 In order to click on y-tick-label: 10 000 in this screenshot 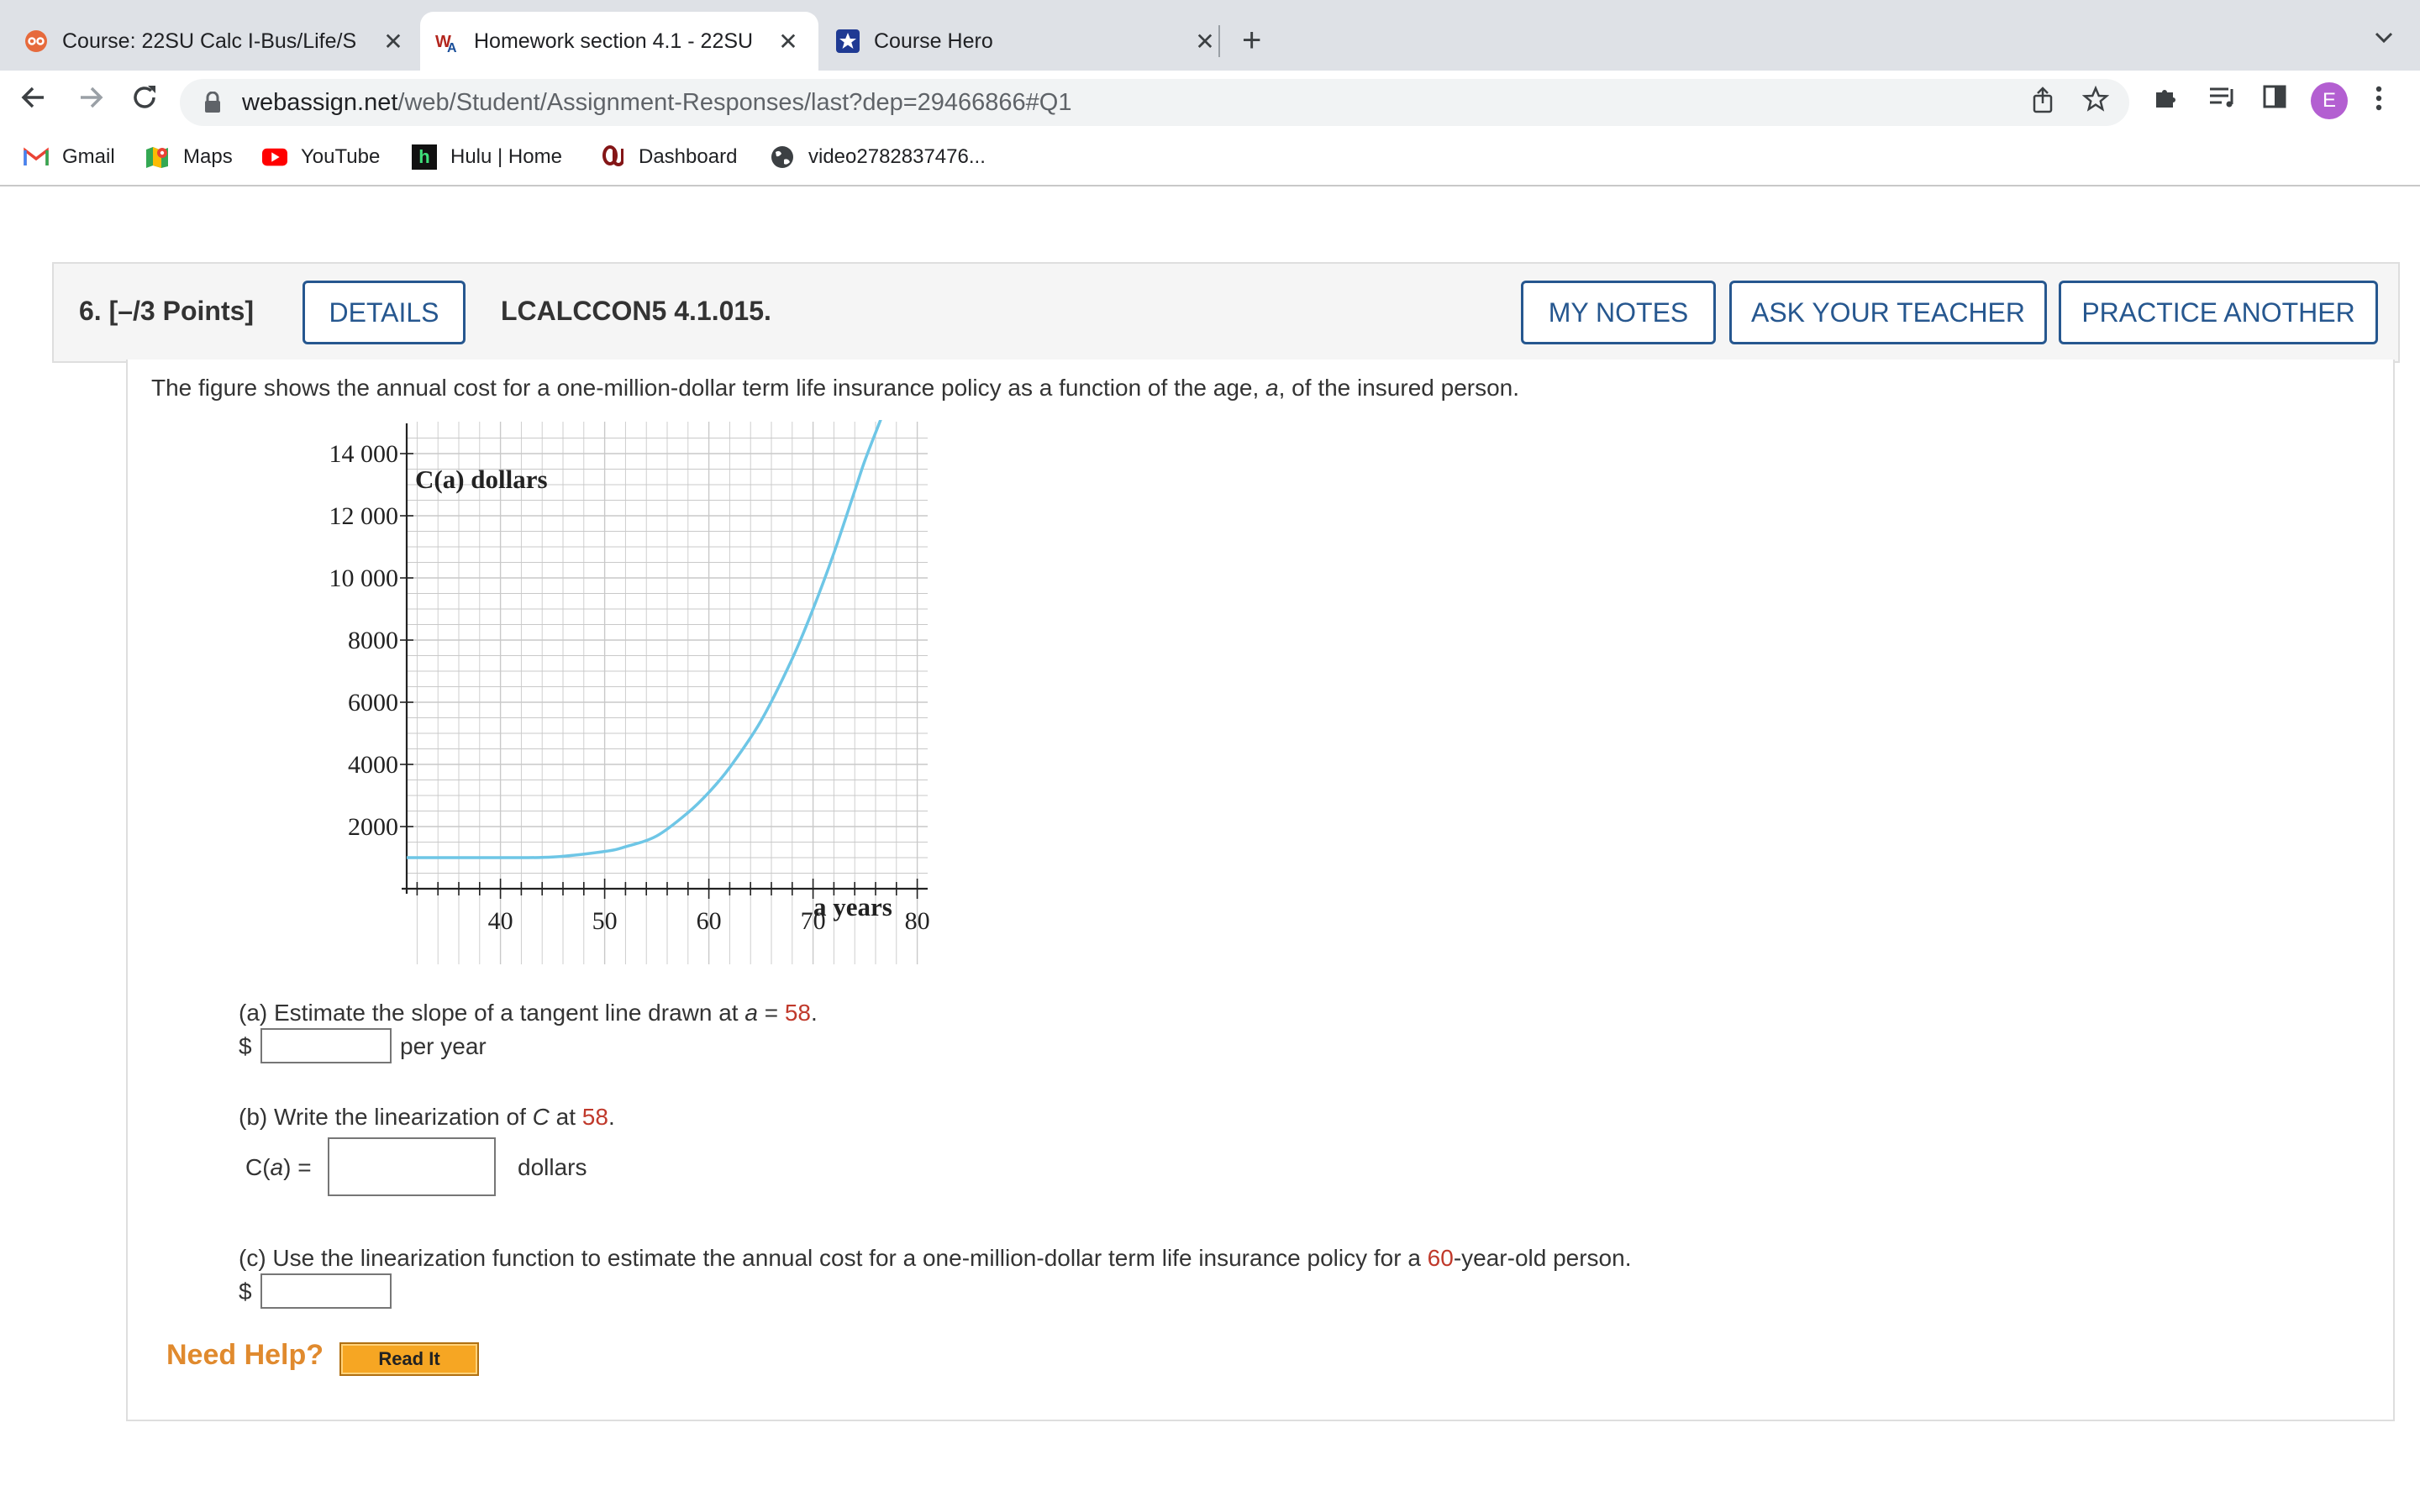, I will do `click(364, 578)`.